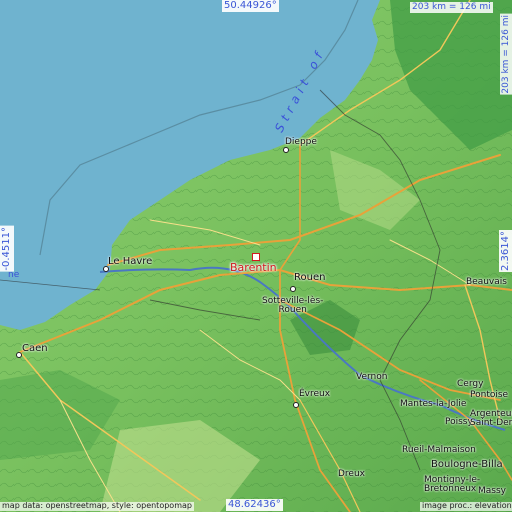  Describe the element at coordinates (253, 267) in the screenshot. I see `barentin-label: Barentin` at that location.